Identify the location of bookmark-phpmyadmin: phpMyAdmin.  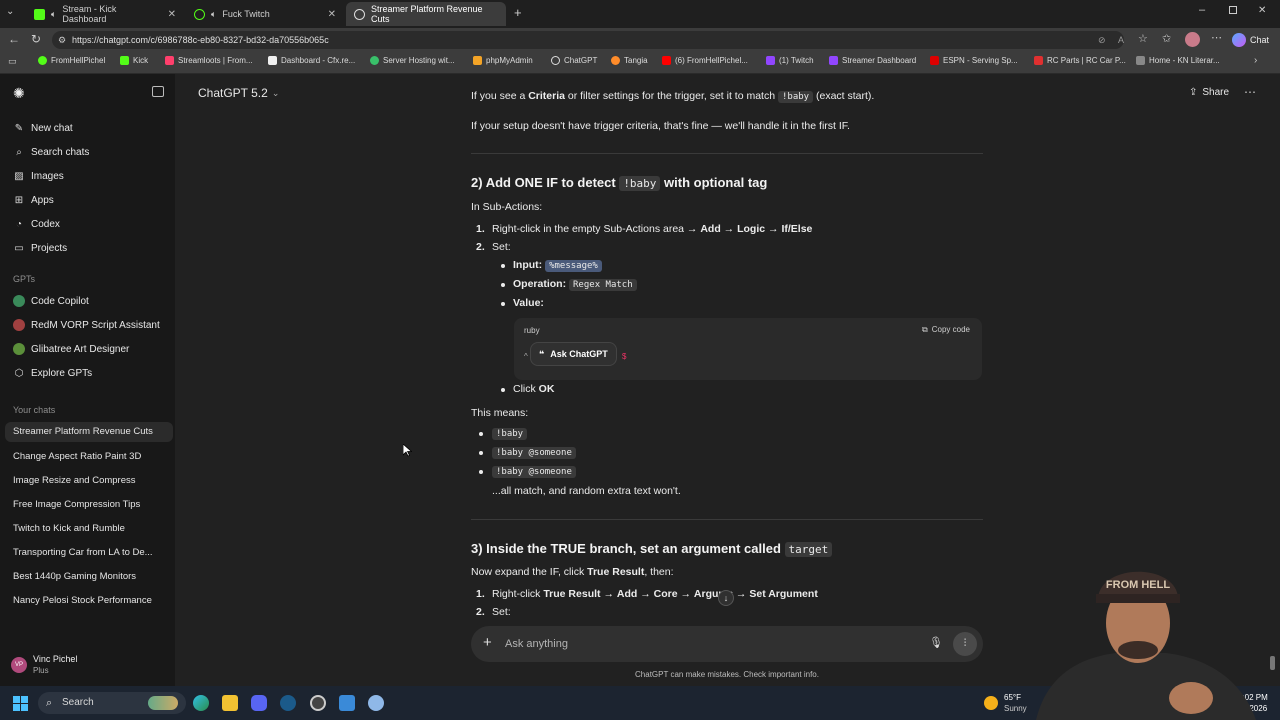
(503, 60).